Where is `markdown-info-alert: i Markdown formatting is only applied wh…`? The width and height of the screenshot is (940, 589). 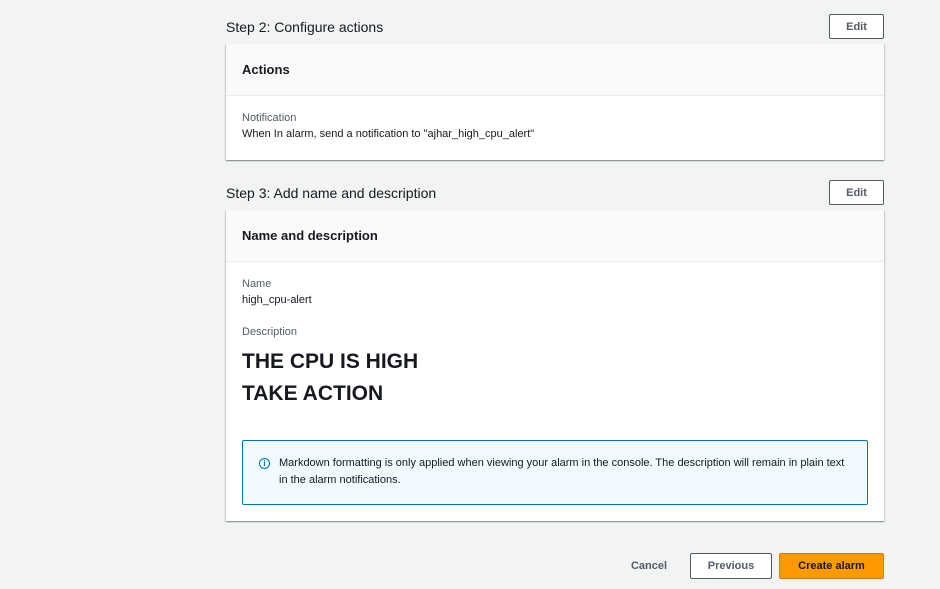
markdown-info-alert: i Markdown formatting is only applied wh… is located at coordinates (555, 472).